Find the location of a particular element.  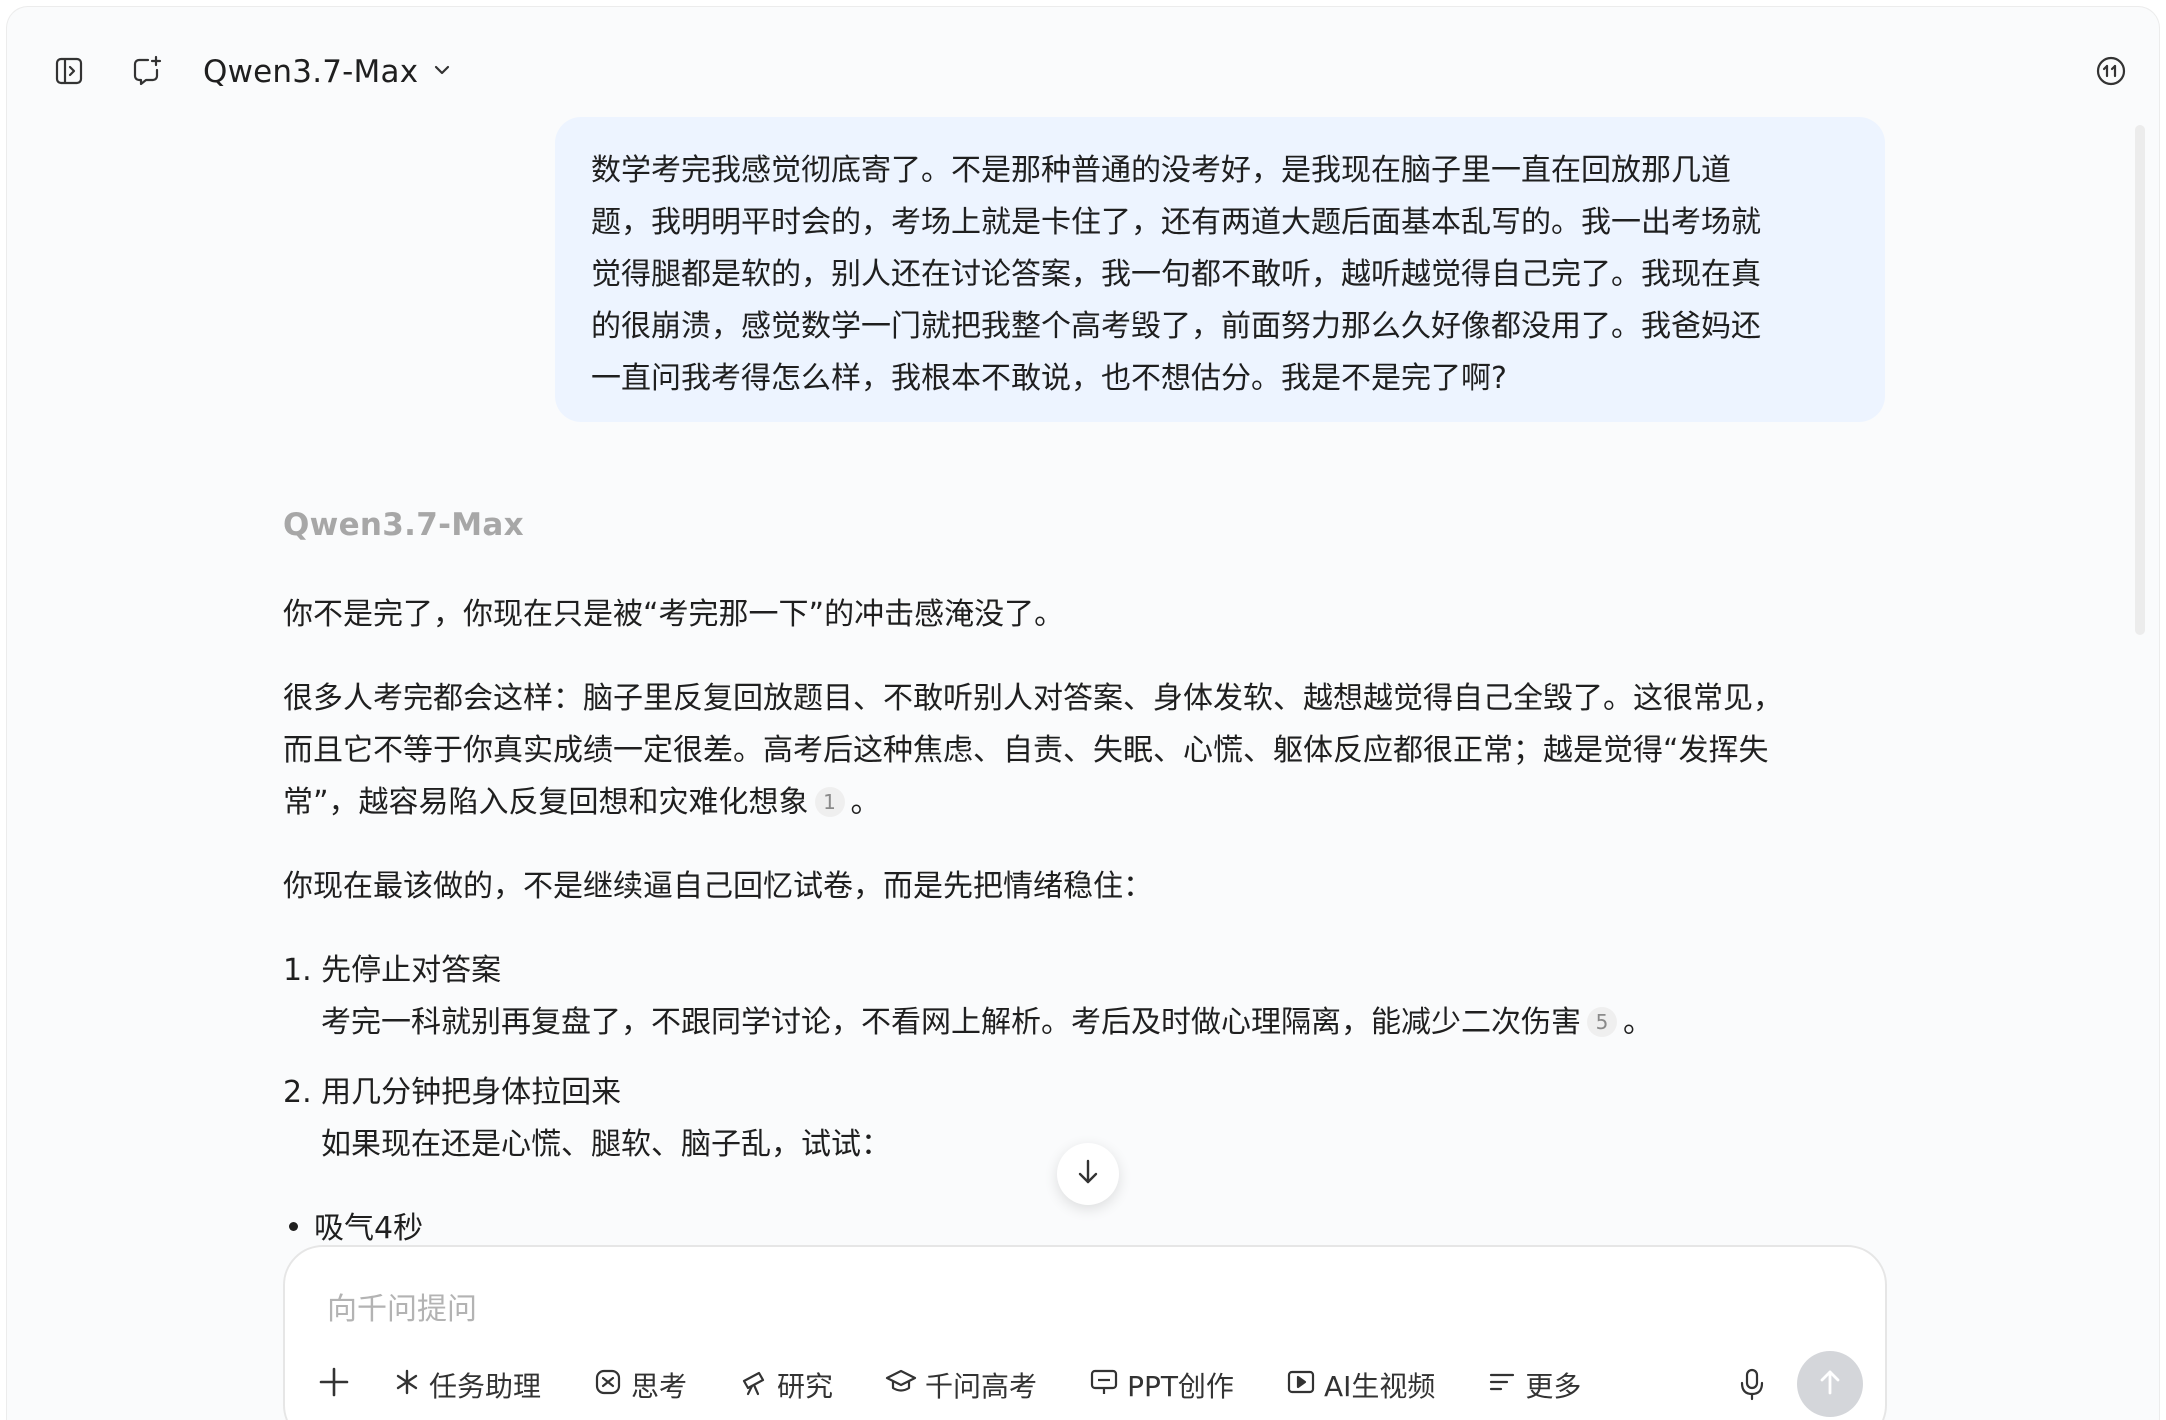

assistant-paragraph: 你不是完了，你现在只是被“考完那一下”的冲击感淹没了。 is located at coordinates (674, 614).